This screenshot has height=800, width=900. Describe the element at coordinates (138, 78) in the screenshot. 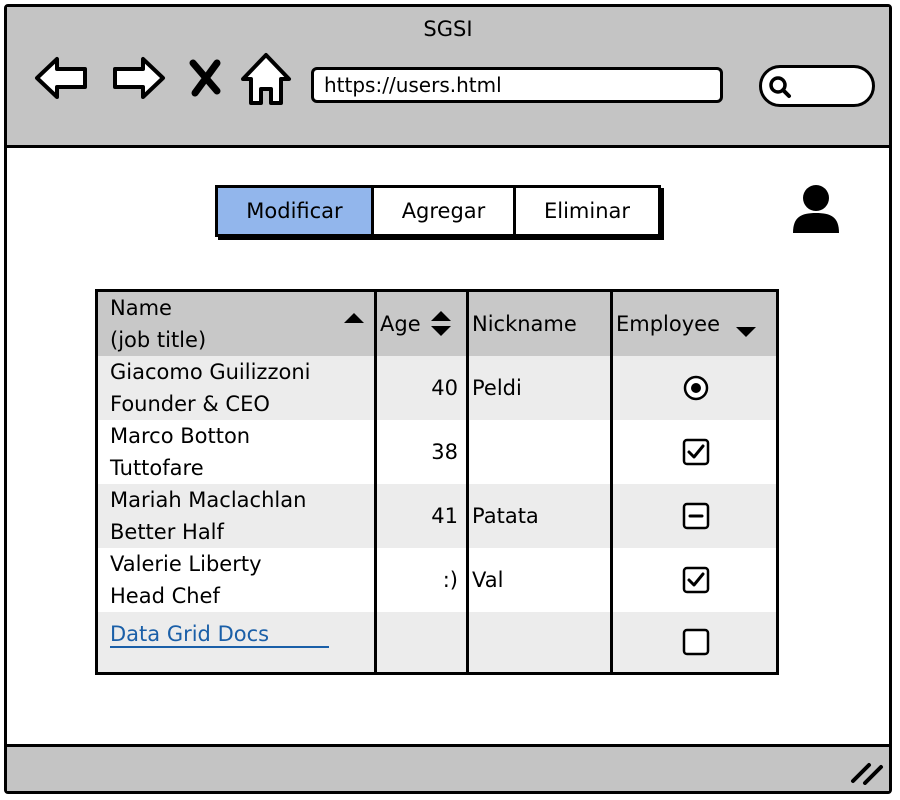

I see `forward-arrow-icon` at that location.